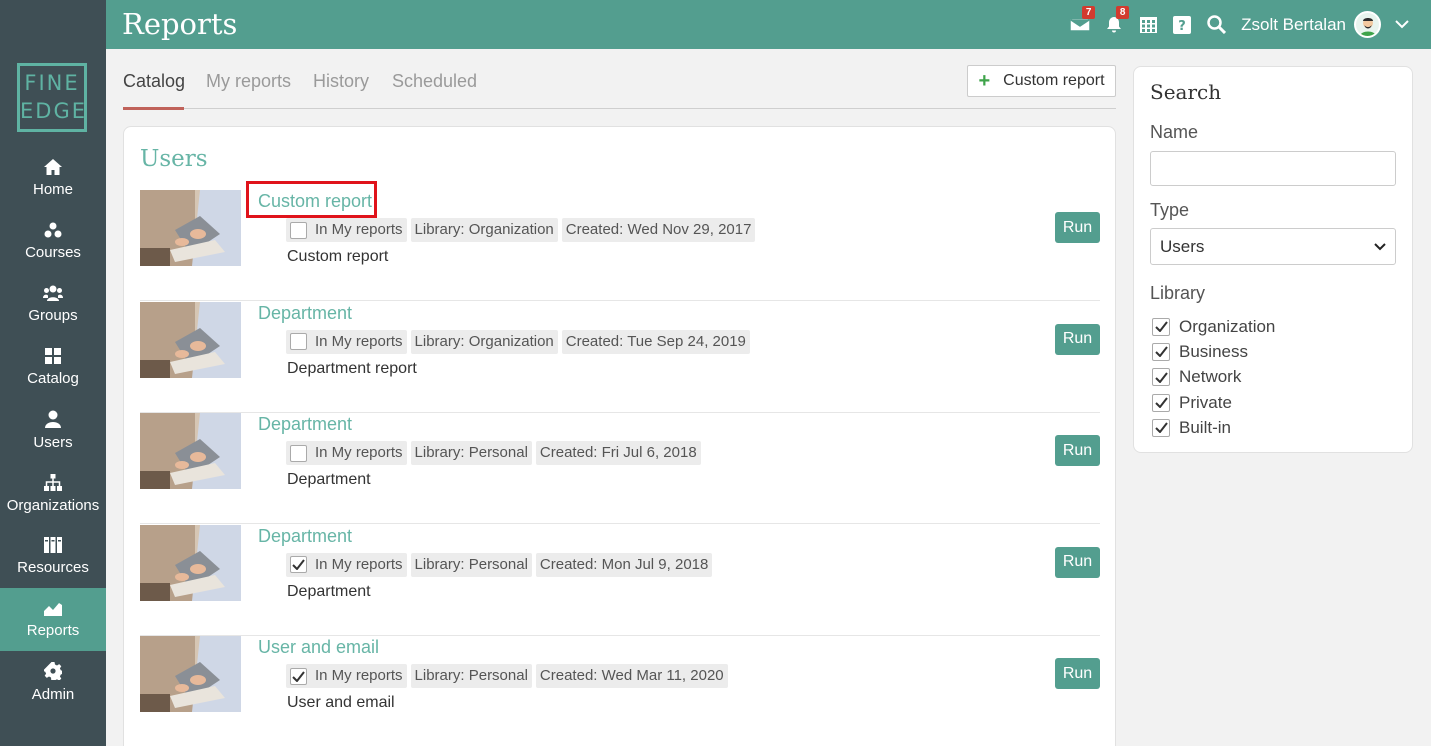 The image size is (1431, 746). Describe the element at coordinates (154, 81) in the screenshot. I see `tab-catalog: Catalog` at that location.